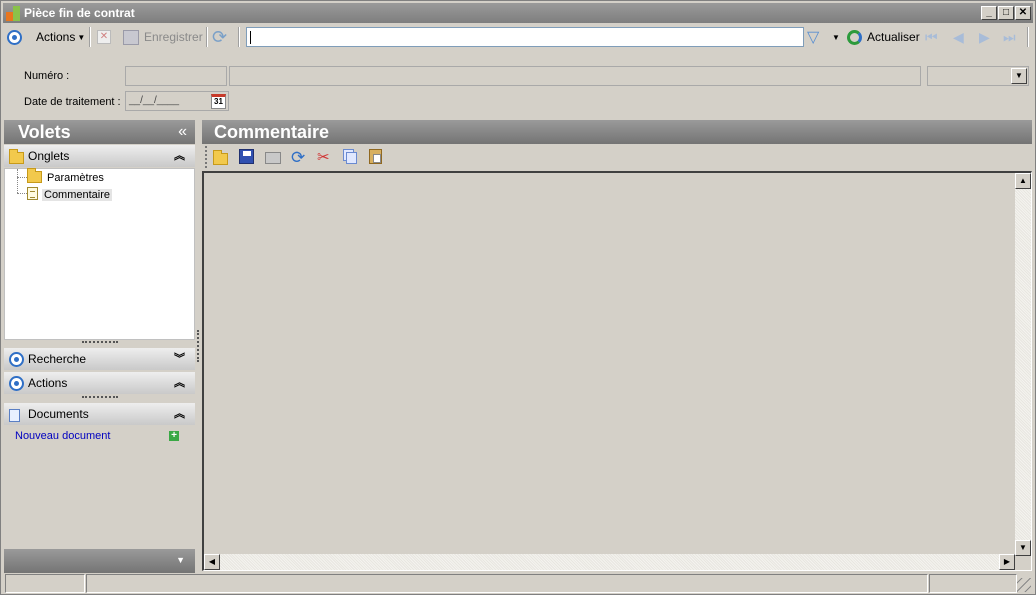 The height and width of the screenshot is (595, 1036). I want to click on tree-item-parametres: Paramètres, so click(65, 176).